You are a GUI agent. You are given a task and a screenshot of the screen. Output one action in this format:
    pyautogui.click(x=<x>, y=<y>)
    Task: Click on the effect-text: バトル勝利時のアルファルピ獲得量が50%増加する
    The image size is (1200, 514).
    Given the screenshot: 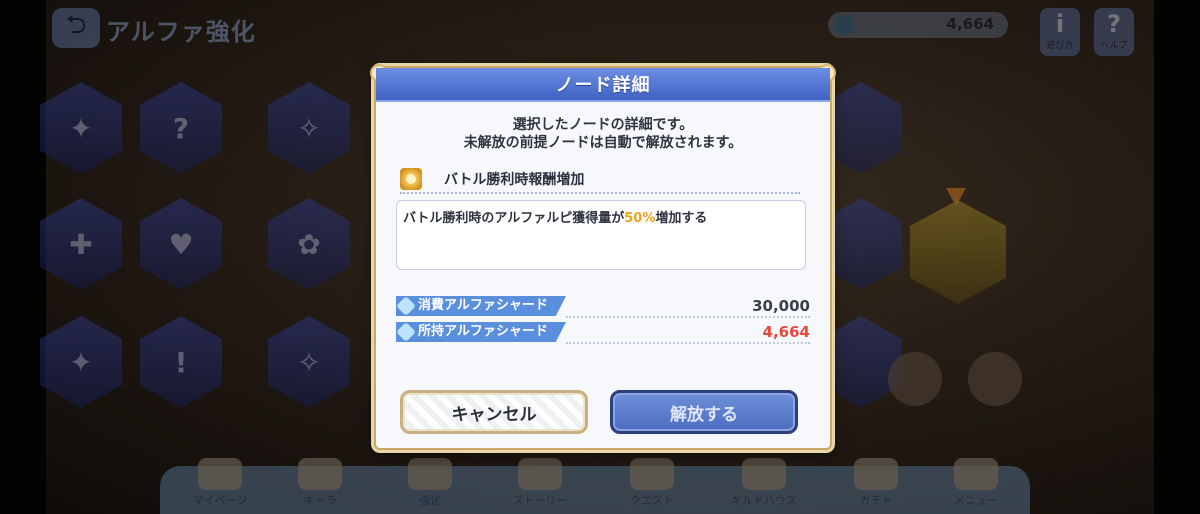 What is the action you would take?
    pyautogui.click(x=555, y=216)
    